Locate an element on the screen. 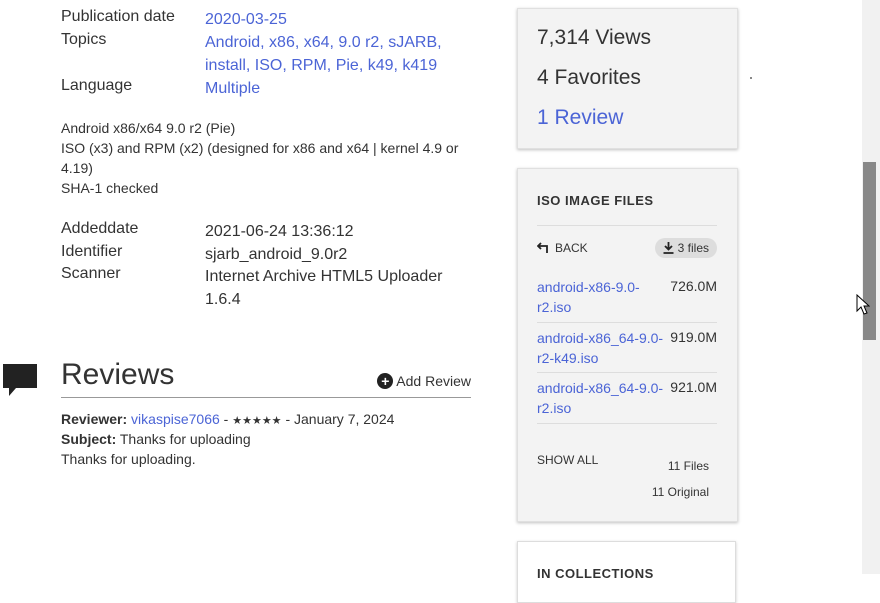 The width and height of the screenshot is (880, 603). reviews-divider is located at coordinates (266, 397).